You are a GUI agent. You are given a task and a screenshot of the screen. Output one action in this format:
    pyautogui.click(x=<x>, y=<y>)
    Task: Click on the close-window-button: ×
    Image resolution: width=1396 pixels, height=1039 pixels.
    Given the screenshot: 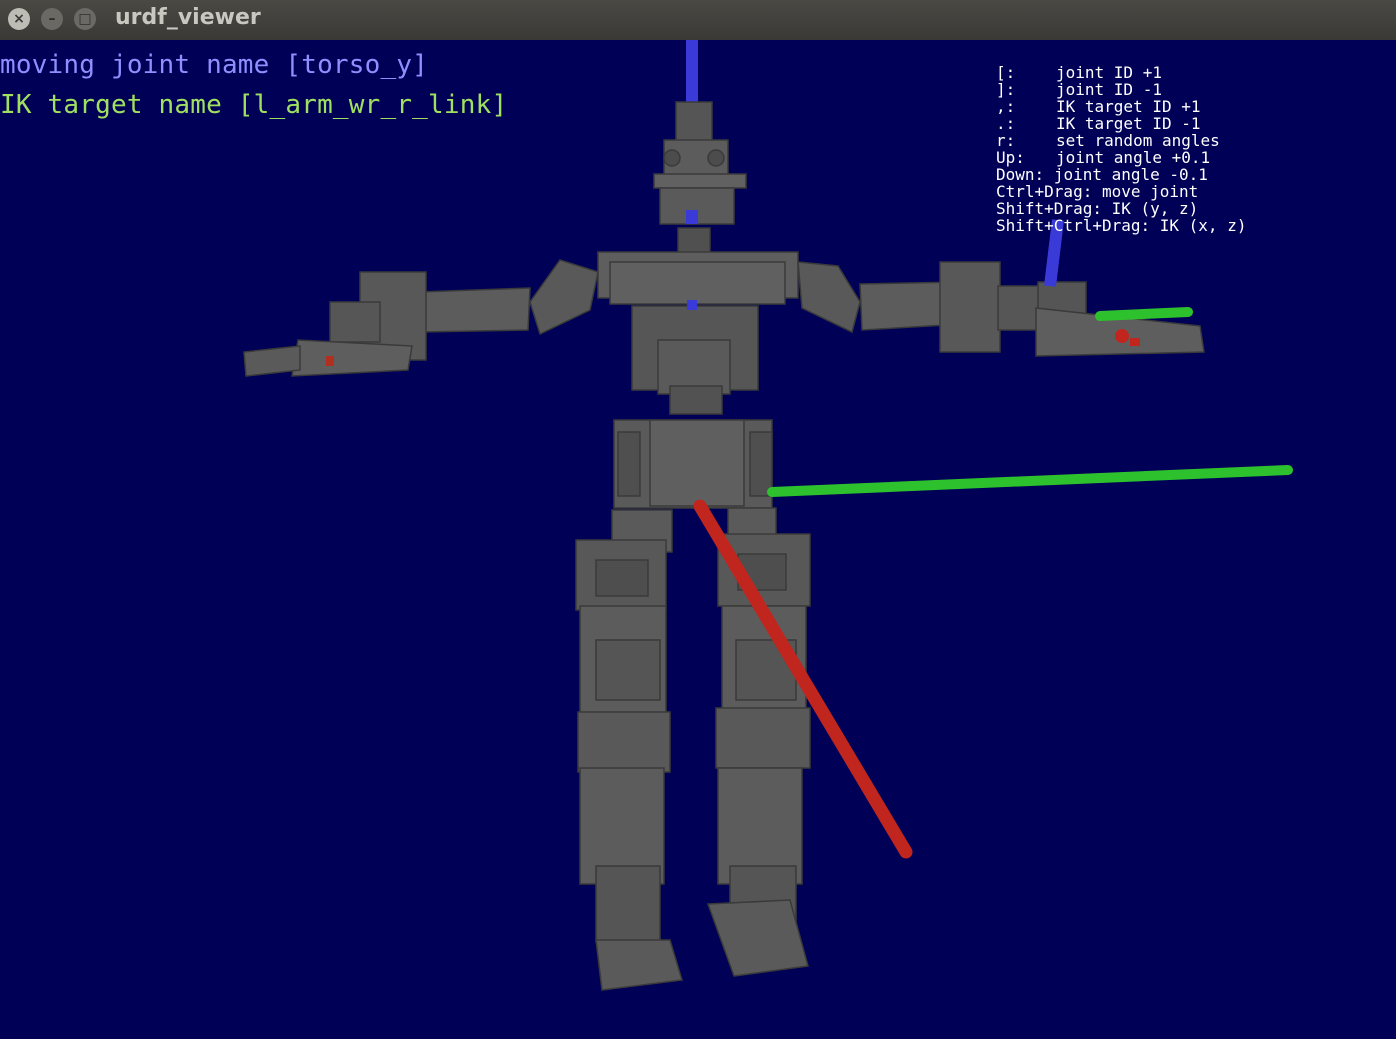 What is the action you would take?
    pyautogui.click(x=19, y=19)
    